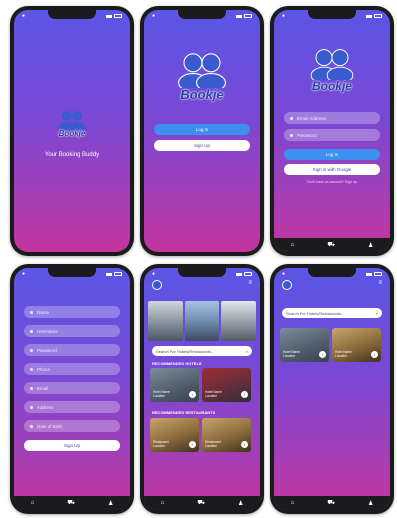  What do you see at coordinates (72, 407) in the screenshot?
I see `address-field: Address` at bounding box center [72, 407].